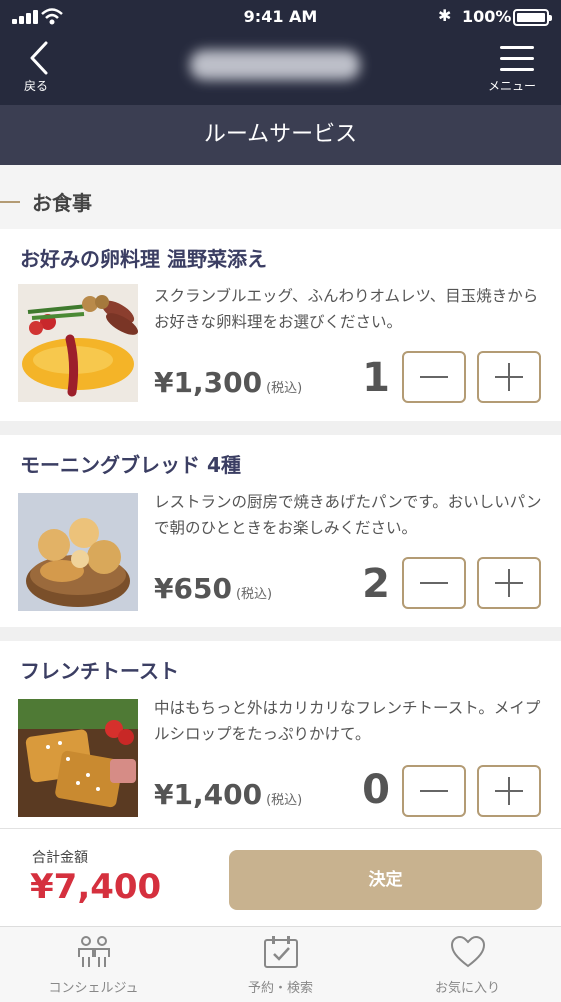 This screenshot has width=561, height=1002. What do you see at coordinates (280, 17) in the screenshot?
I see `status-bar: 9:41 AM ✱ 100%` at bounding box center [280, 17].